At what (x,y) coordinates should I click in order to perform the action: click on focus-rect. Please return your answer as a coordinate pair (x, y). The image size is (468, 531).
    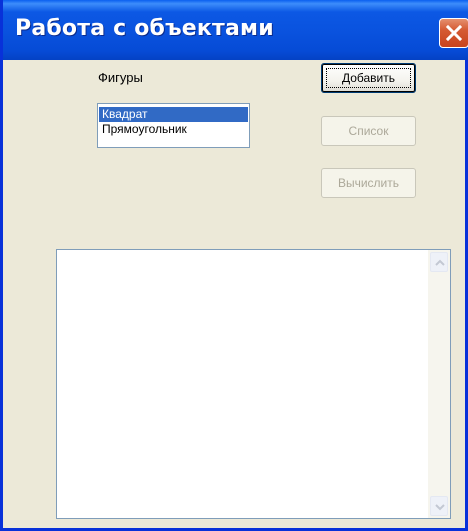
    Looking at the image, I should click on (368, 78).